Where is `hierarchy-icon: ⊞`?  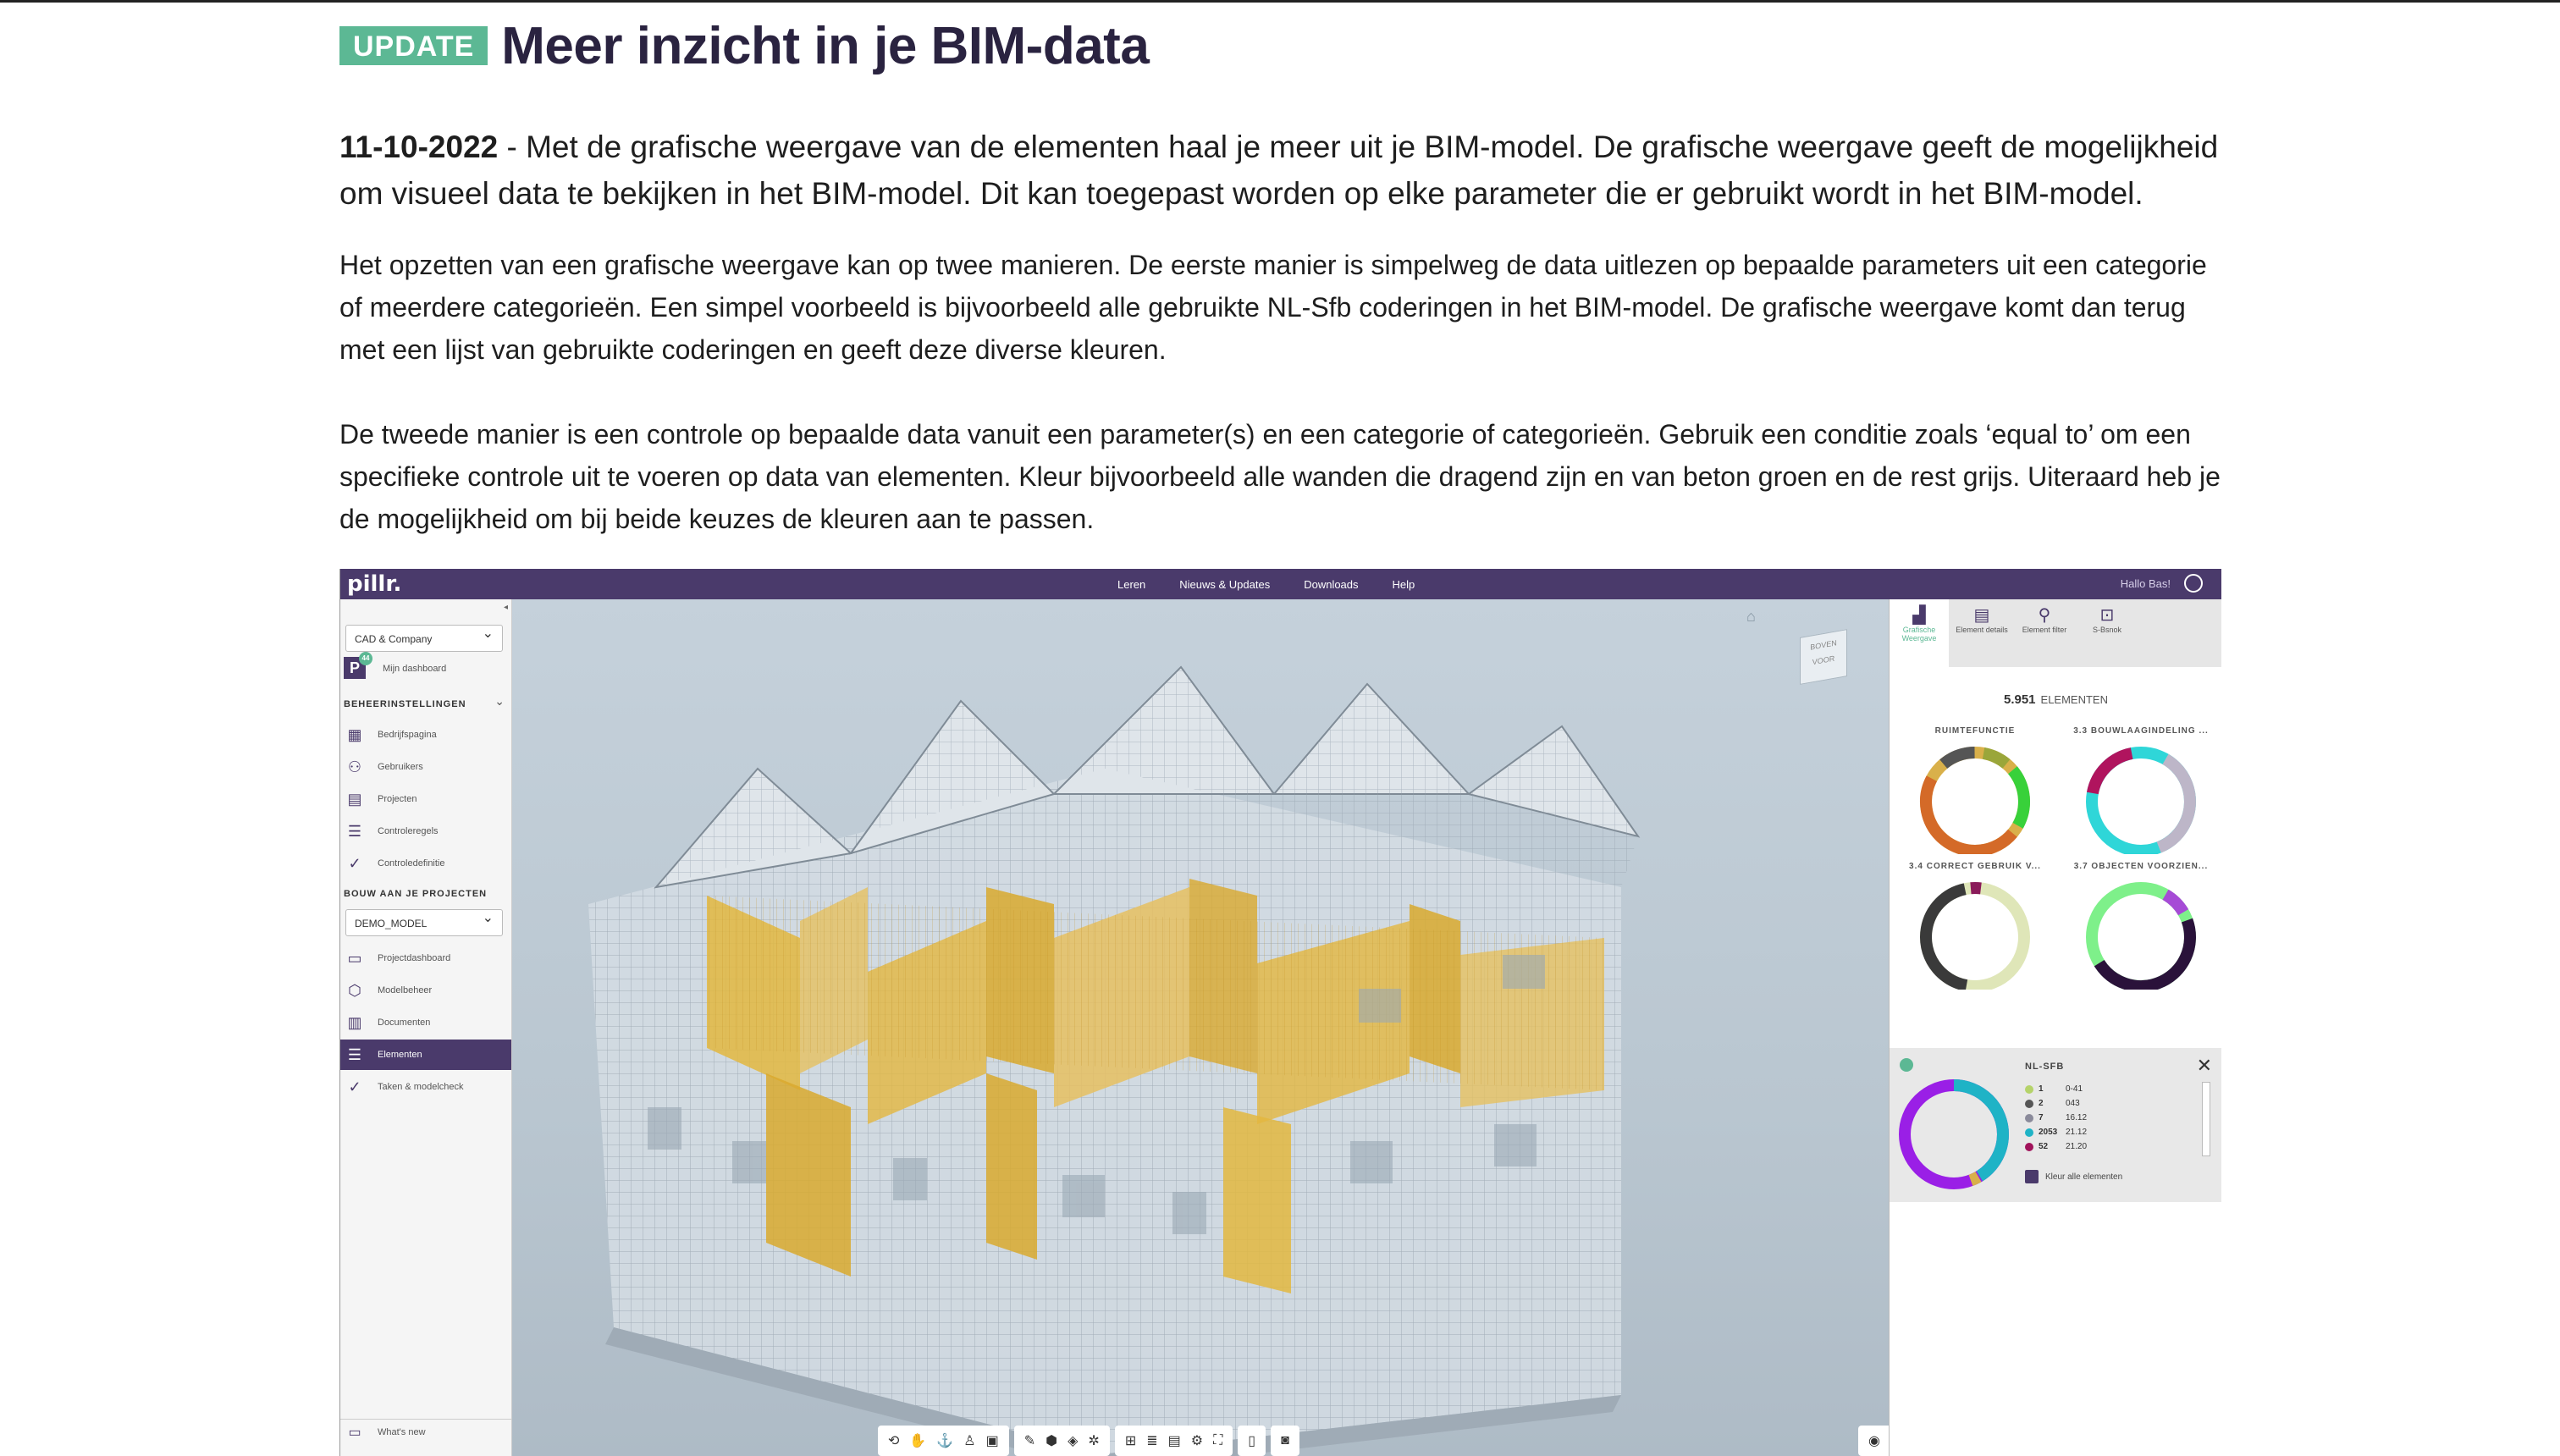 hierarchy-icon: ⊞ is located at coordinates (1130, 1440).